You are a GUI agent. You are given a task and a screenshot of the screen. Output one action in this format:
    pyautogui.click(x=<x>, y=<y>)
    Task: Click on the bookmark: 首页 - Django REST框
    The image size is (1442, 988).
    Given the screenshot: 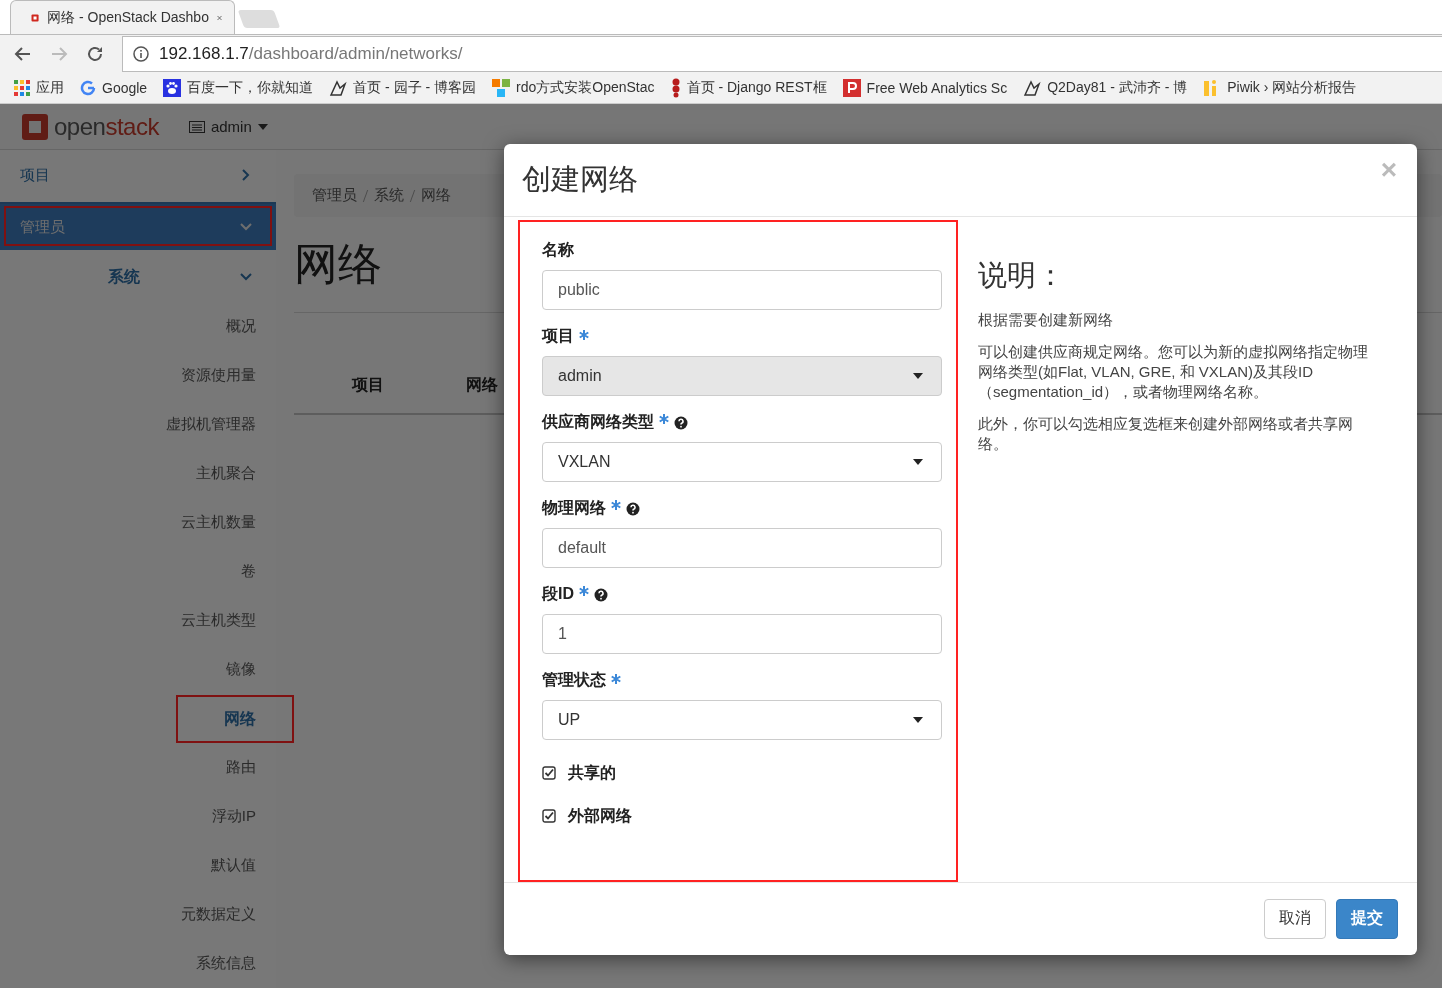 What is the action you would take?
    pyautogui.click(x=748, y=88)
    